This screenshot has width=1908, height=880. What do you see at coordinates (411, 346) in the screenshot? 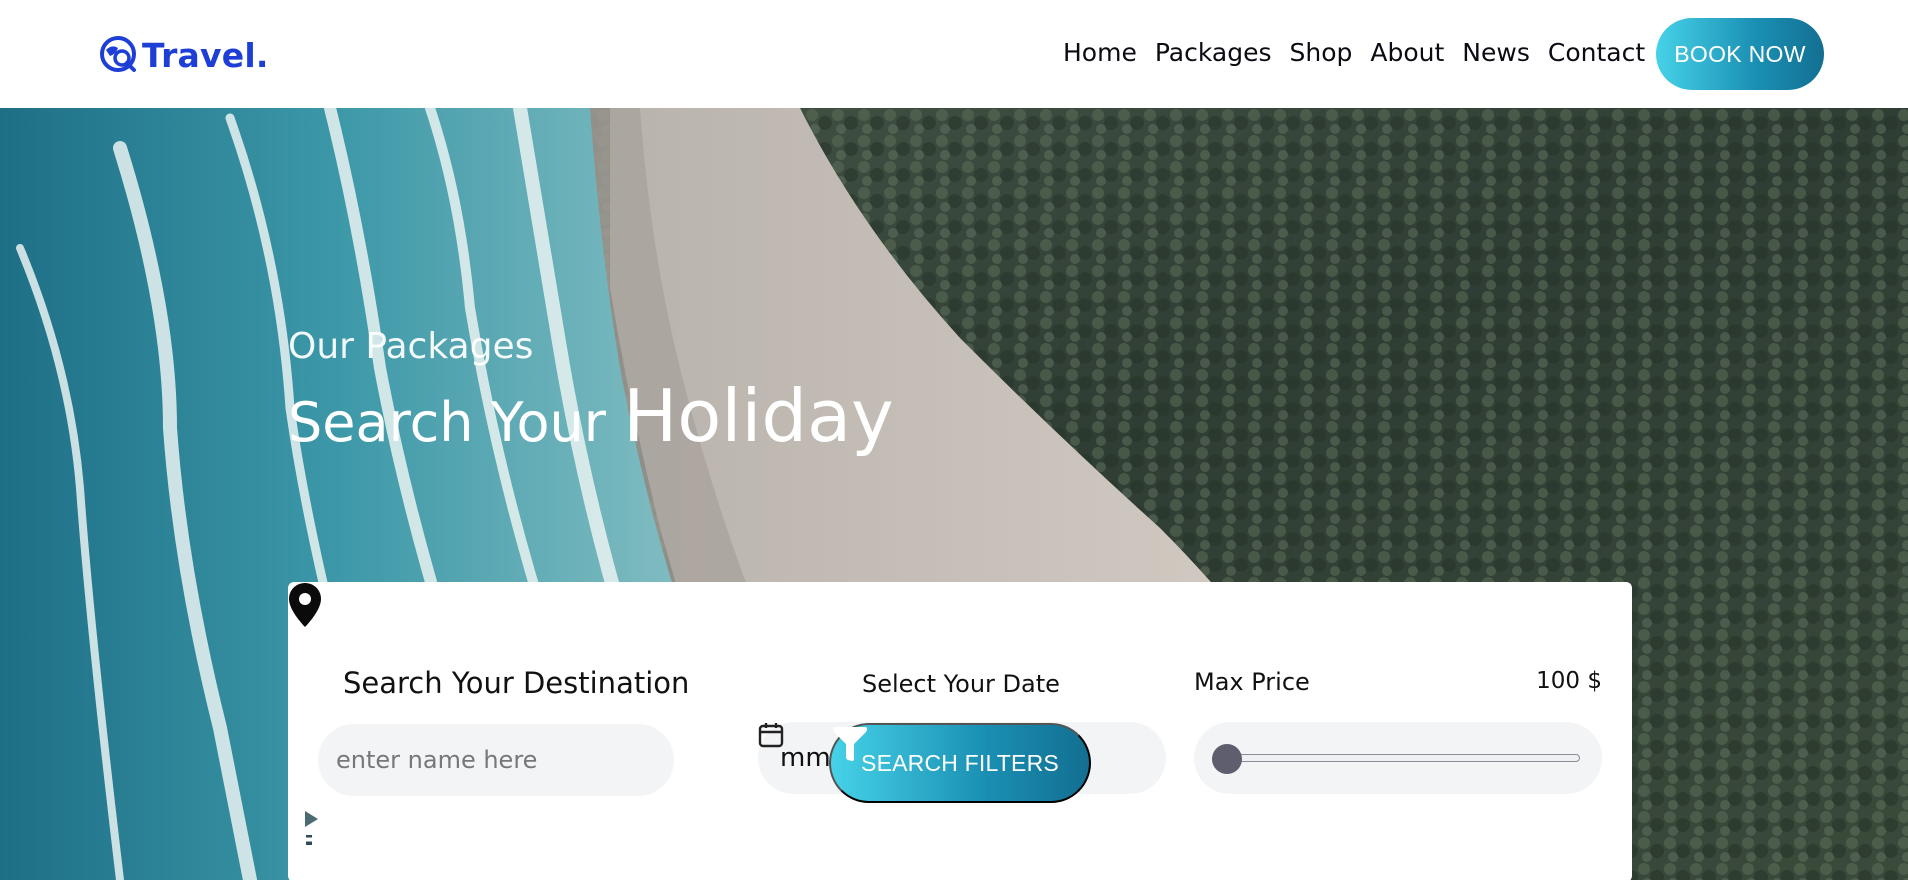
I see `hero-subtitle: Our Packages` at bounding box center [411, 346].